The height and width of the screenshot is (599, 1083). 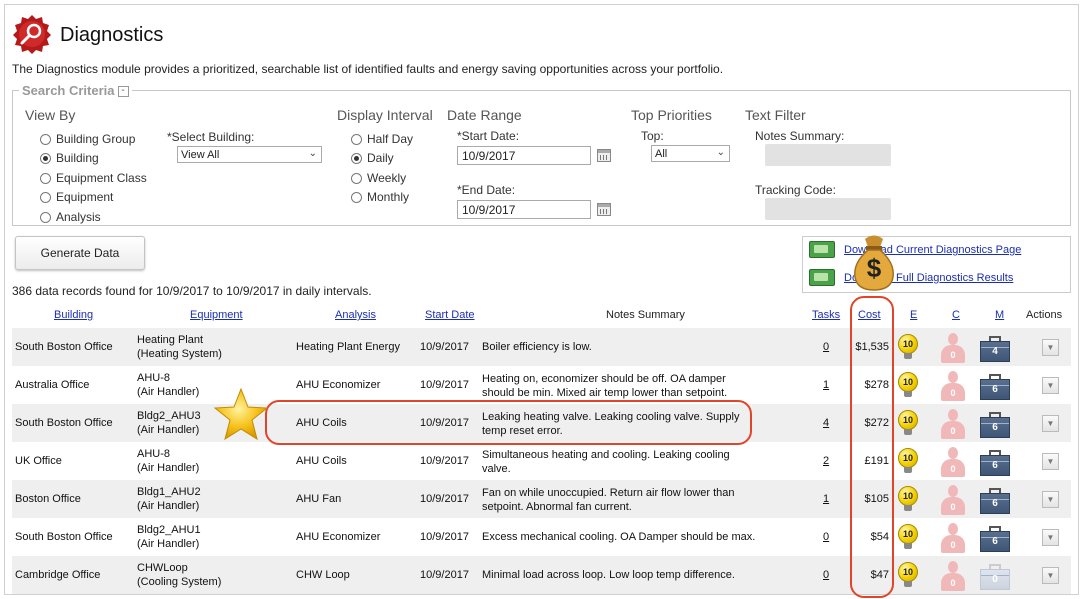 I want to click on end-date-input: 10/9/2017, so click(x=524, y=209).